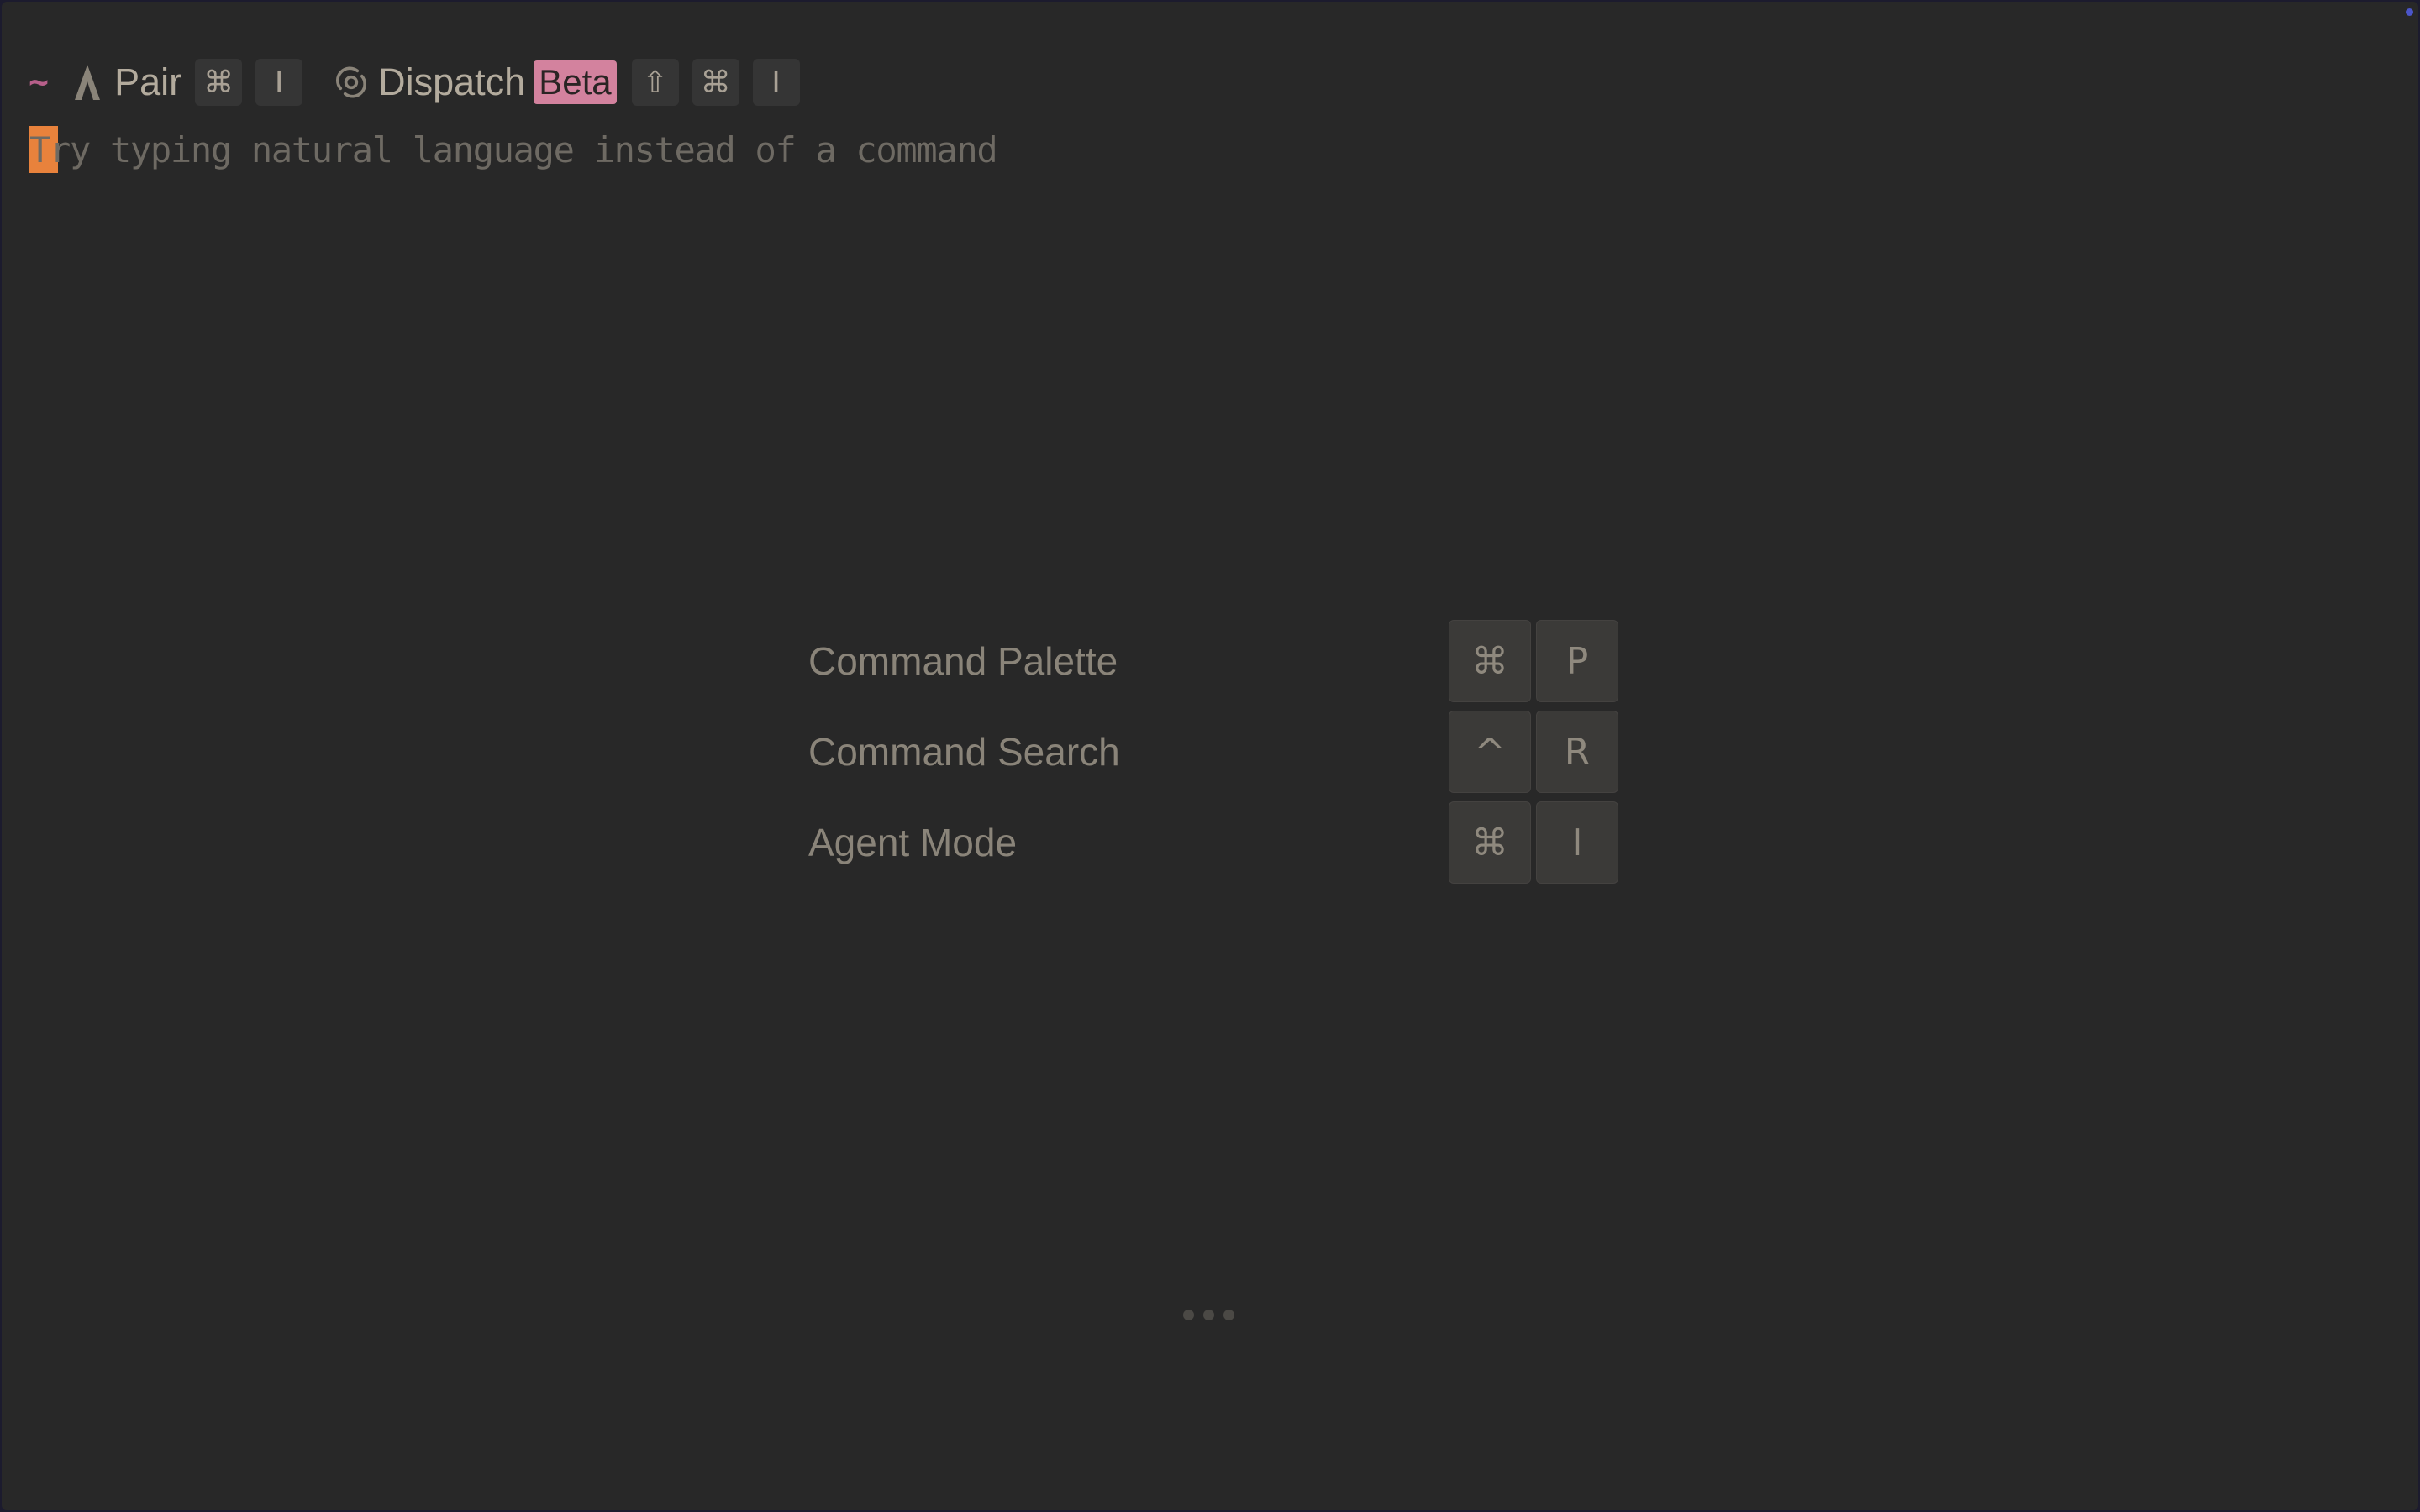 The width and height of the screenshot is (2420, 1512). I want to click on hint-key: P, so click(1577, 661).